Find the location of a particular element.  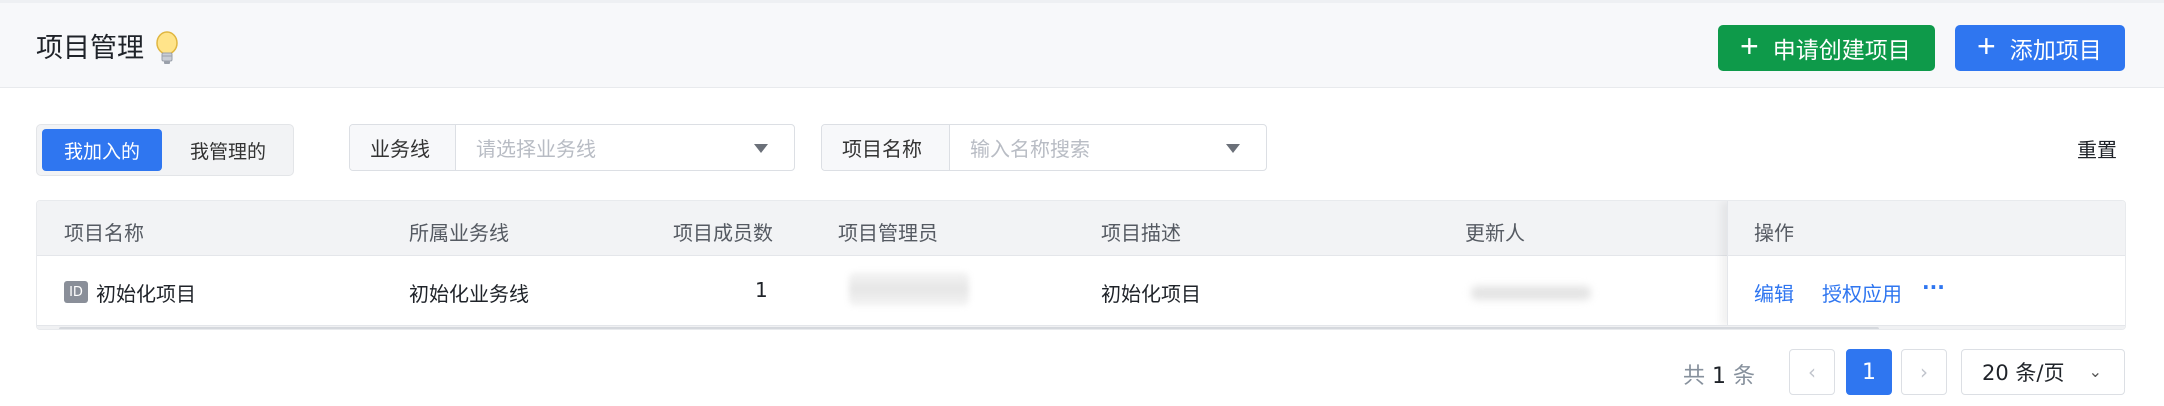

total-prefix: 共 is located at coordinates (1694, 376).